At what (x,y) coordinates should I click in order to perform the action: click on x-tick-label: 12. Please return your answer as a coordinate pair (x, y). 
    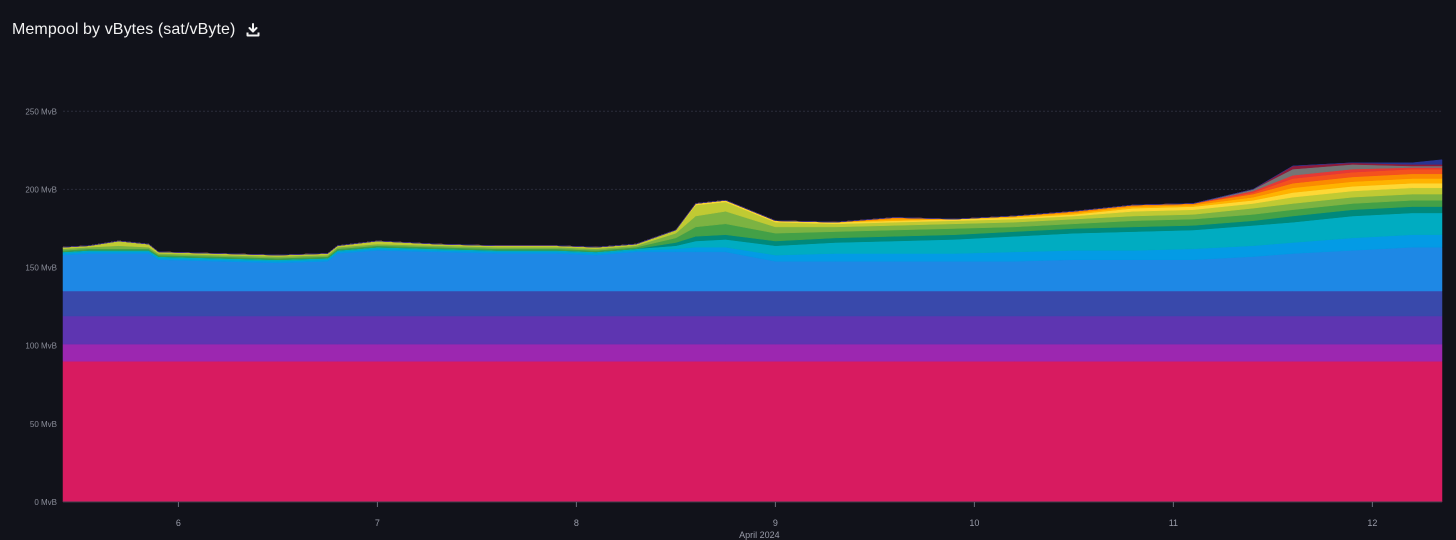
    Looking at the image, I should click on (1372, 523).